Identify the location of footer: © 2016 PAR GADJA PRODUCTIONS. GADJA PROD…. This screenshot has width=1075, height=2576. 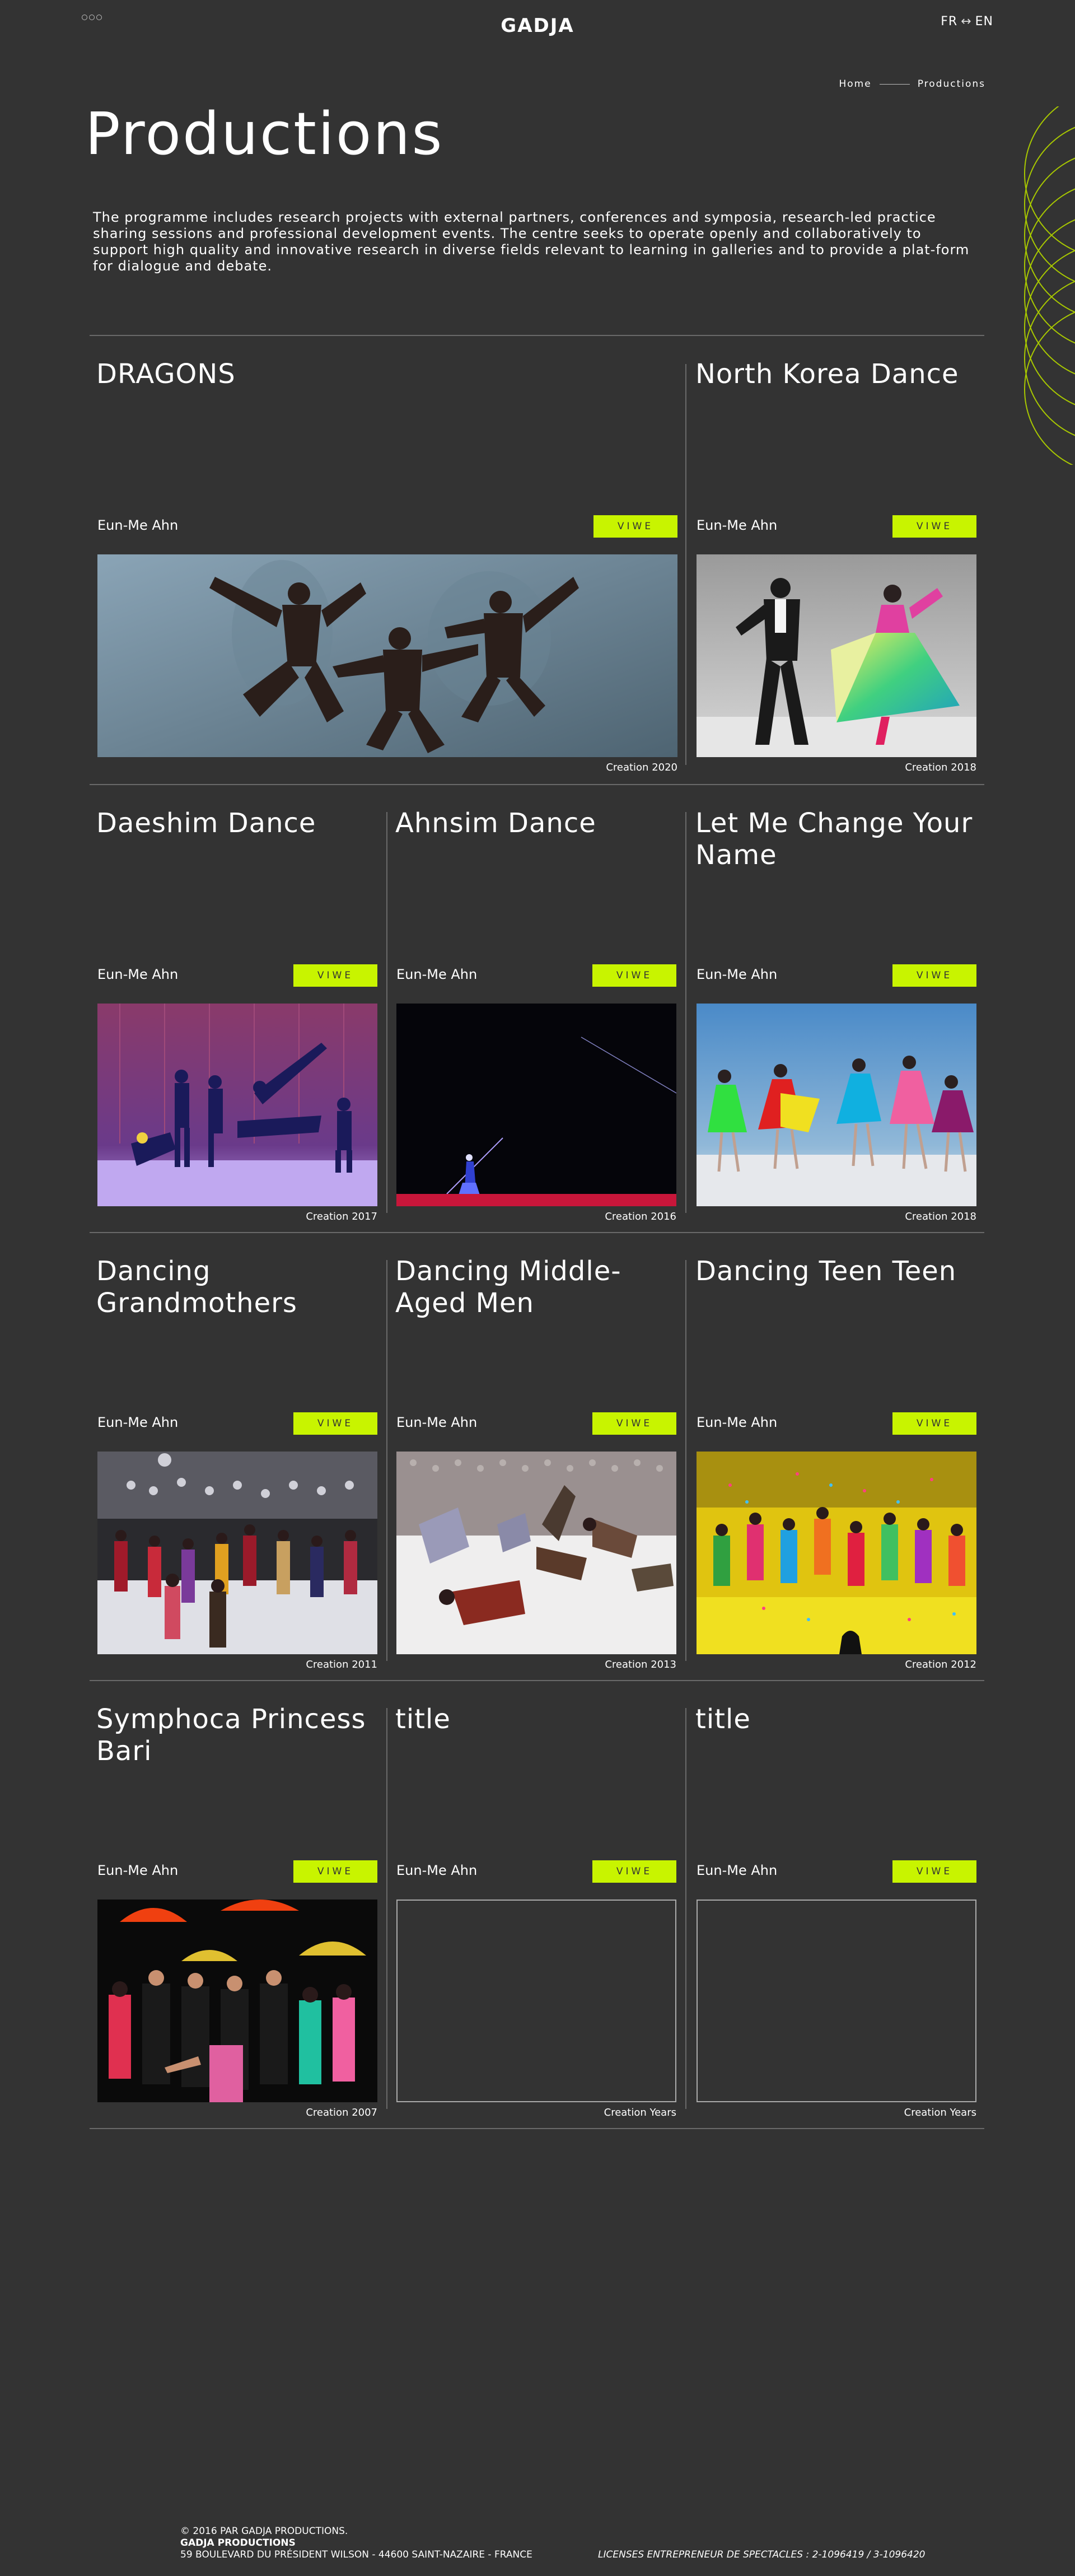
(356, 2544).